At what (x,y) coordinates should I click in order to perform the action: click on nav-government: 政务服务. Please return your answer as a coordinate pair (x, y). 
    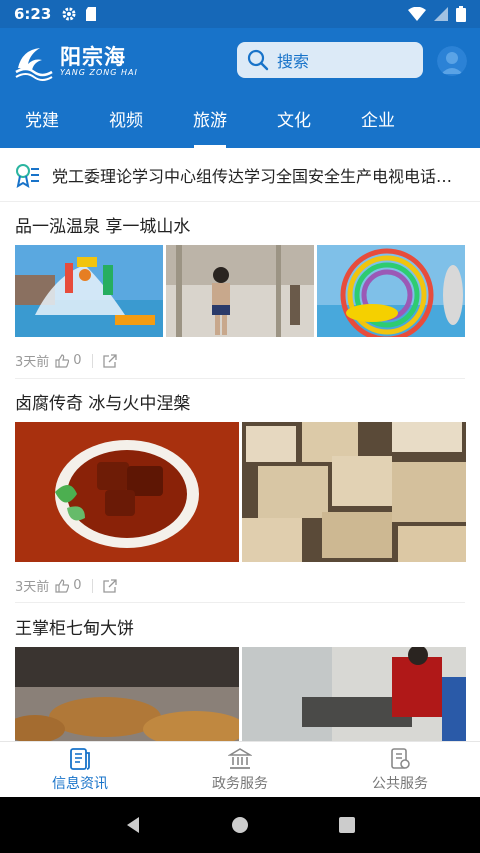
    Looking at the image, I should click on (240, 769).